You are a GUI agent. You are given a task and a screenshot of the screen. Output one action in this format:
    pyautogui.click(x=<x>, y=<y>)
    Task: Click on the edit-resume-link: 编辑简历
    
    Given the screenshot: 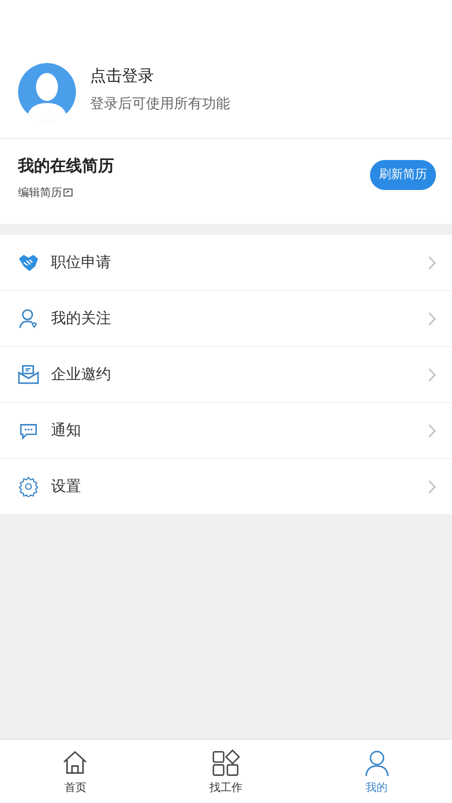 What is the action you would take?
    pyautogui.click(x=40, y=192)
    